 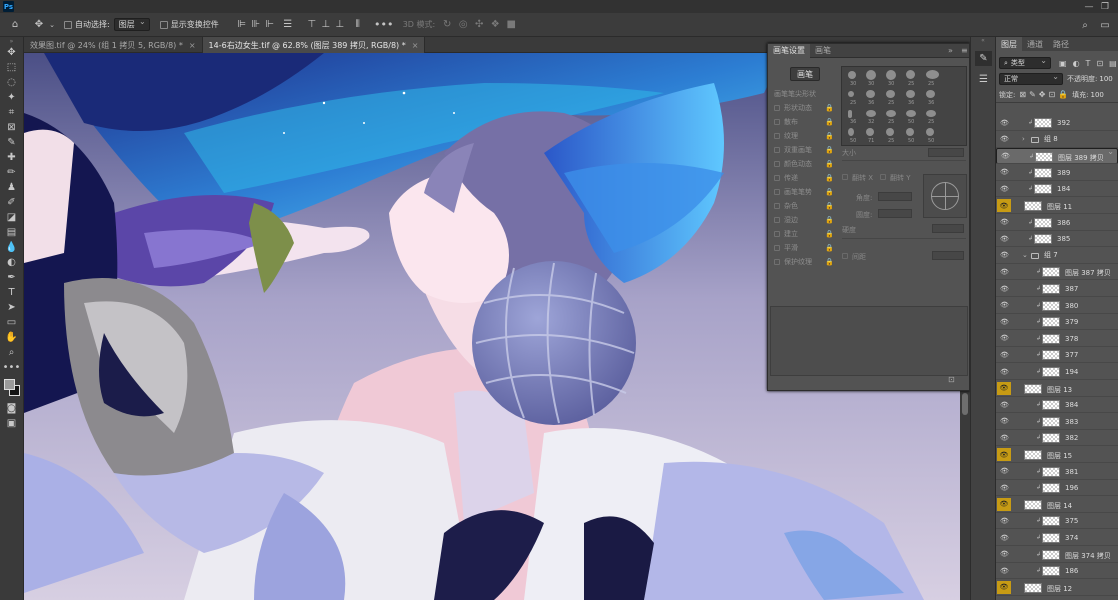 I want to click on auto-select-target-select: 图层, so click(x=131, y=24).